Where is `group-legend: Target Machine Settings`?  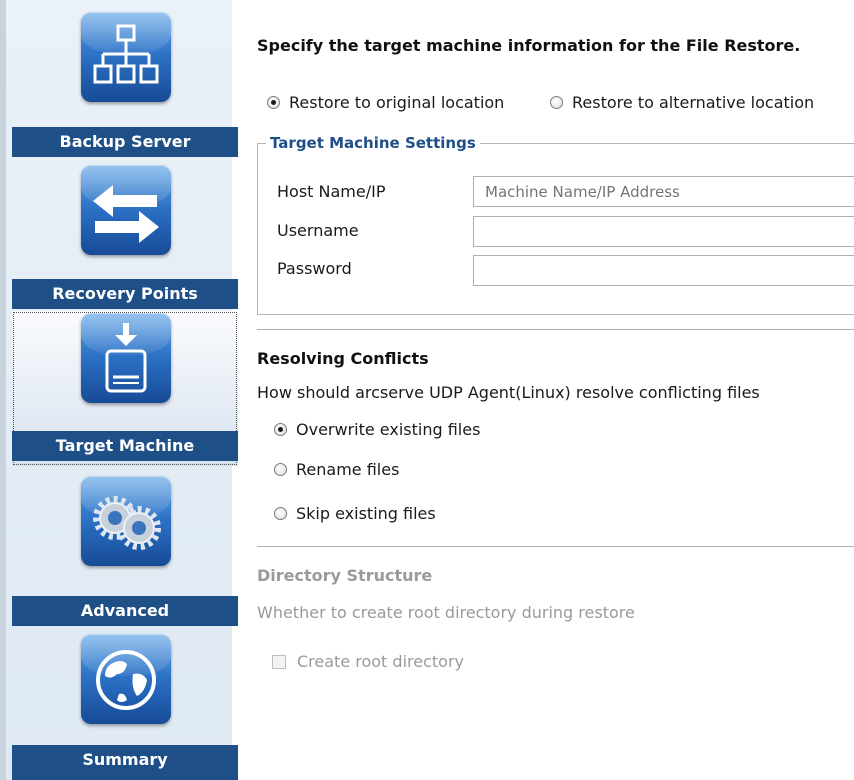 group-legend: Target Machine Settings is located at coordinates (373, 143).